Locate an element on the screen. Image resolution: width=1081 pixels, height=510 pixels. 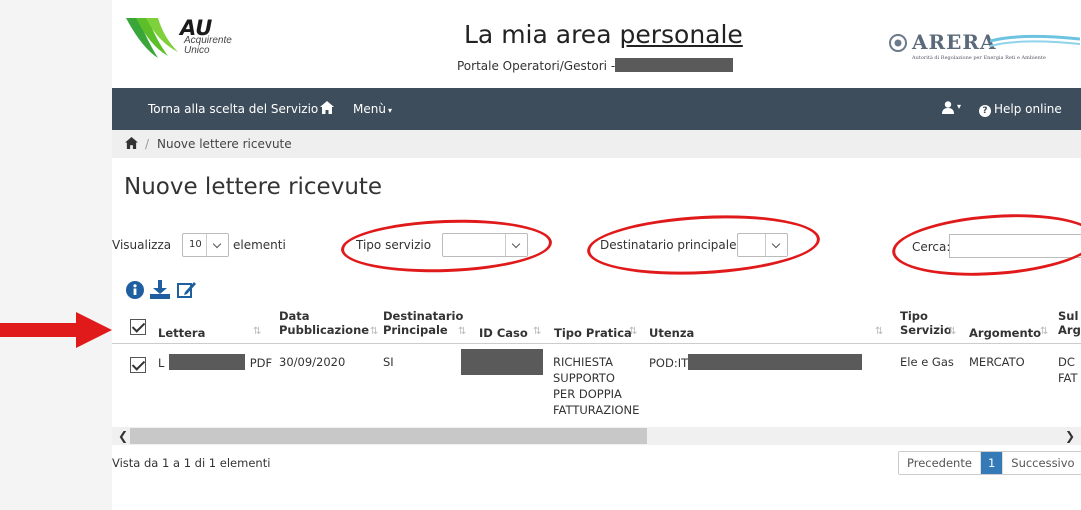
left-margin is located at coordinates (56, 255).